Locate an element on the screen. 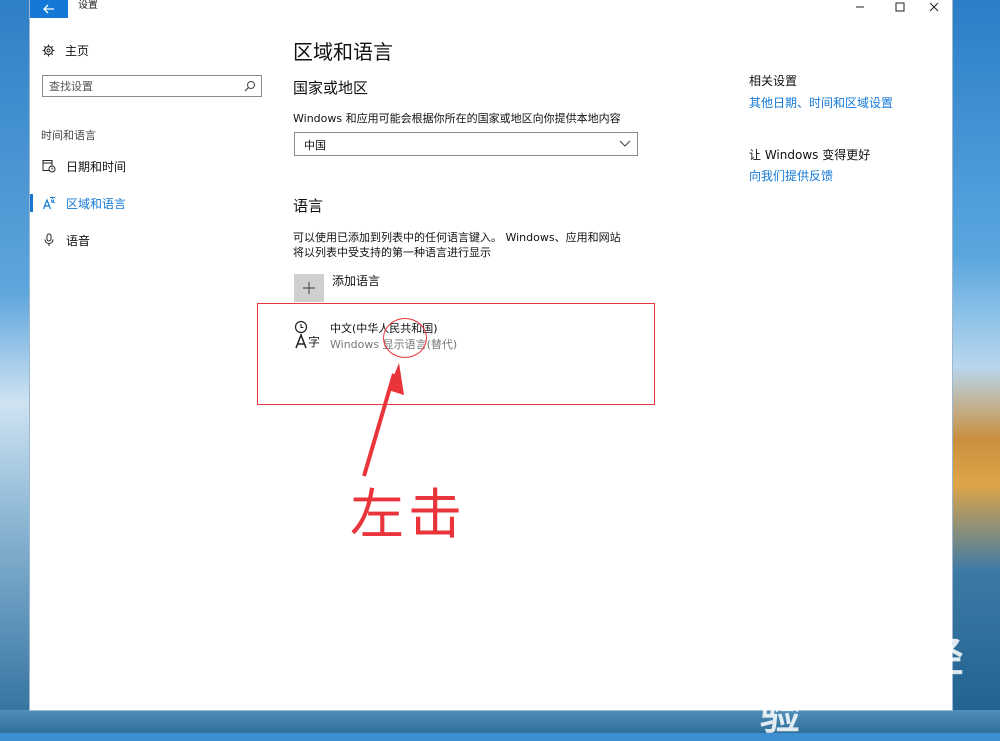 This screenshot has height=741, width=1000. sidebar-item-label: 日期和时间 is located at coordinates (96, 167).